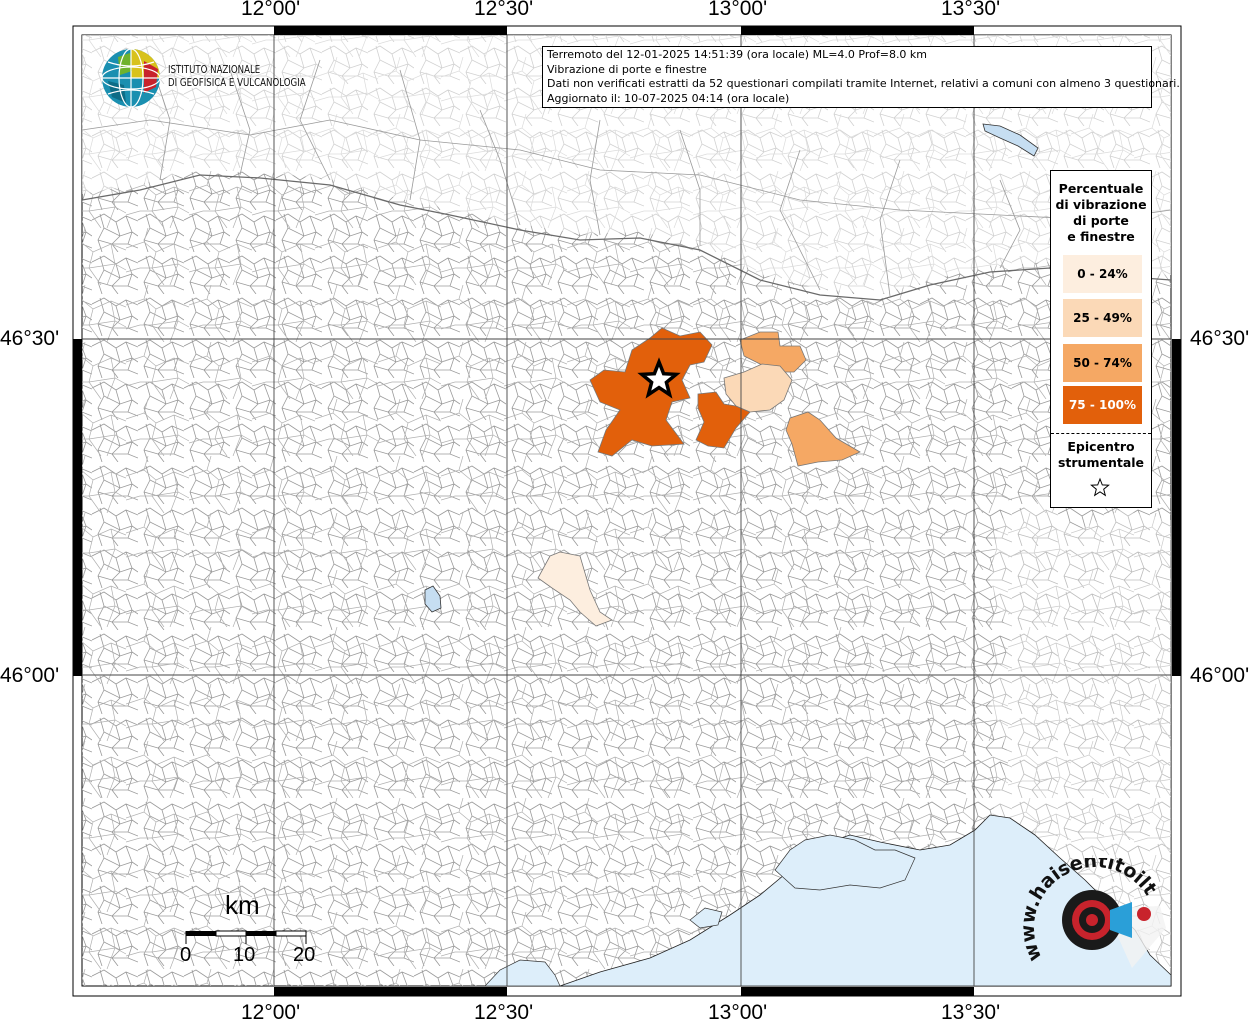  What do you see at coordinates (30, 675) in the screenshot?
I see `tick-lat-46-00: 46°00'` at bounding box center [30, 675].